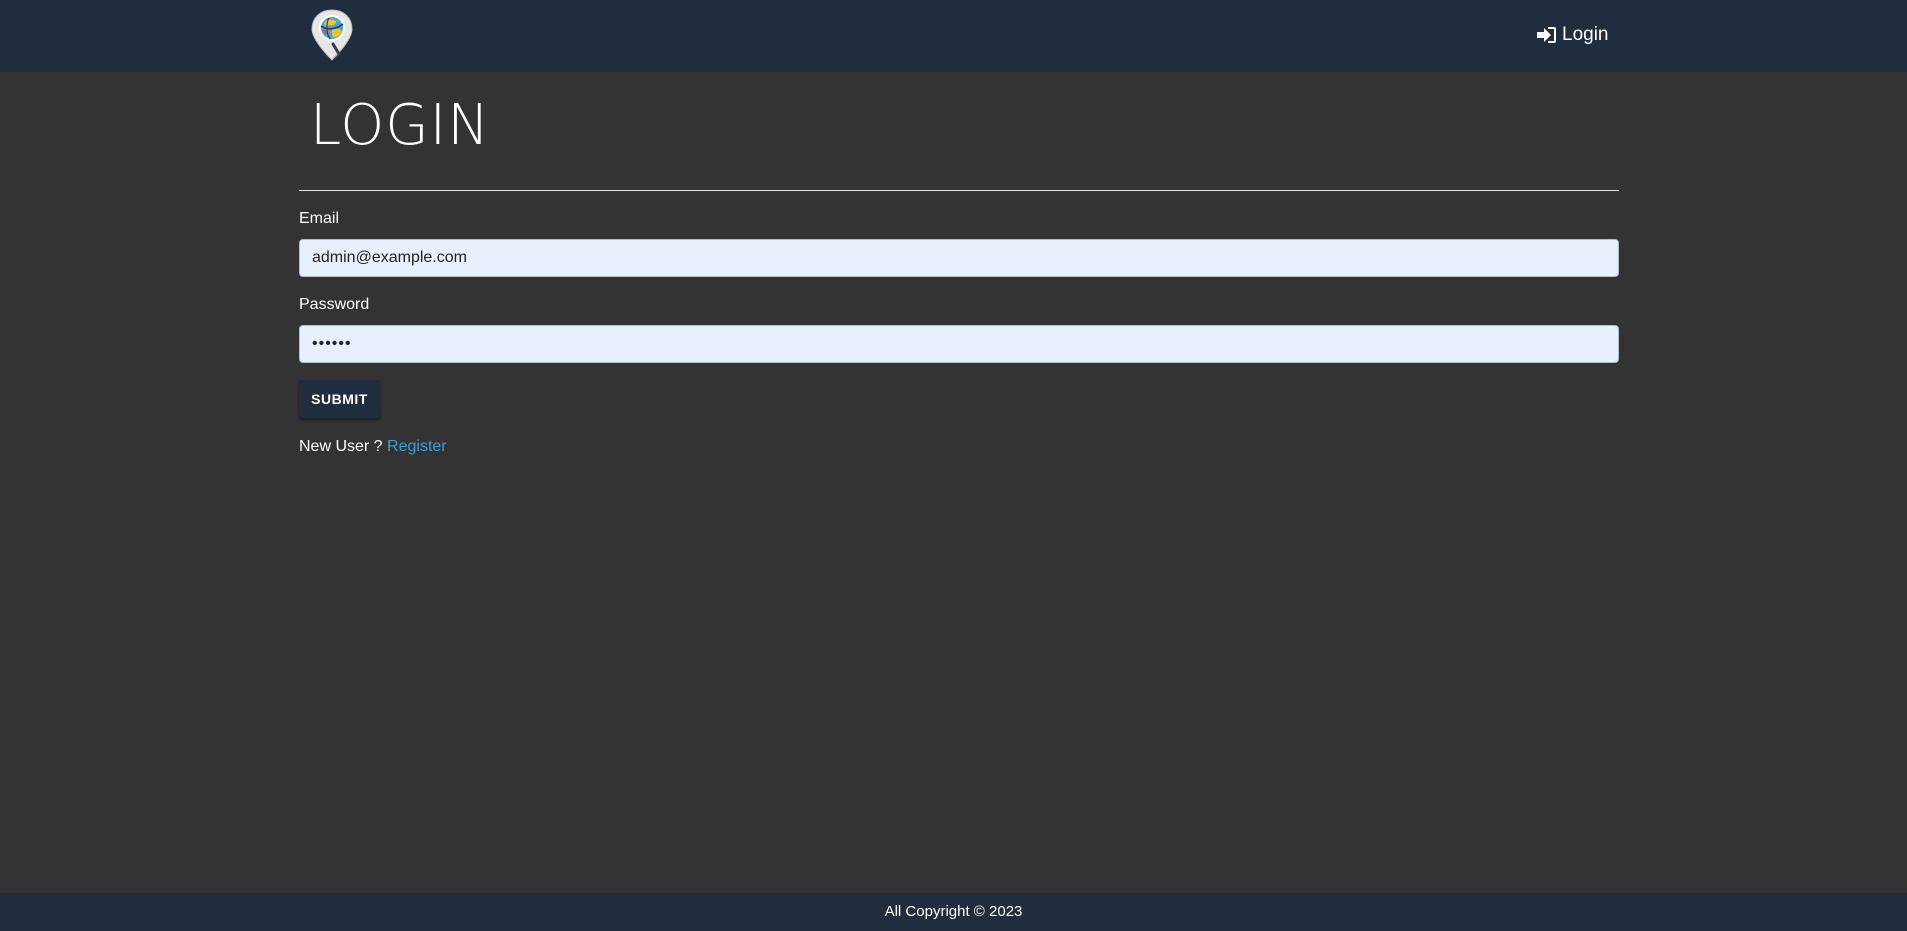 The image size is (1907, 931). What do you see at coordinates (959, 190) in the screenshot?
I see `title-divider` at bounding box center [959, 190].